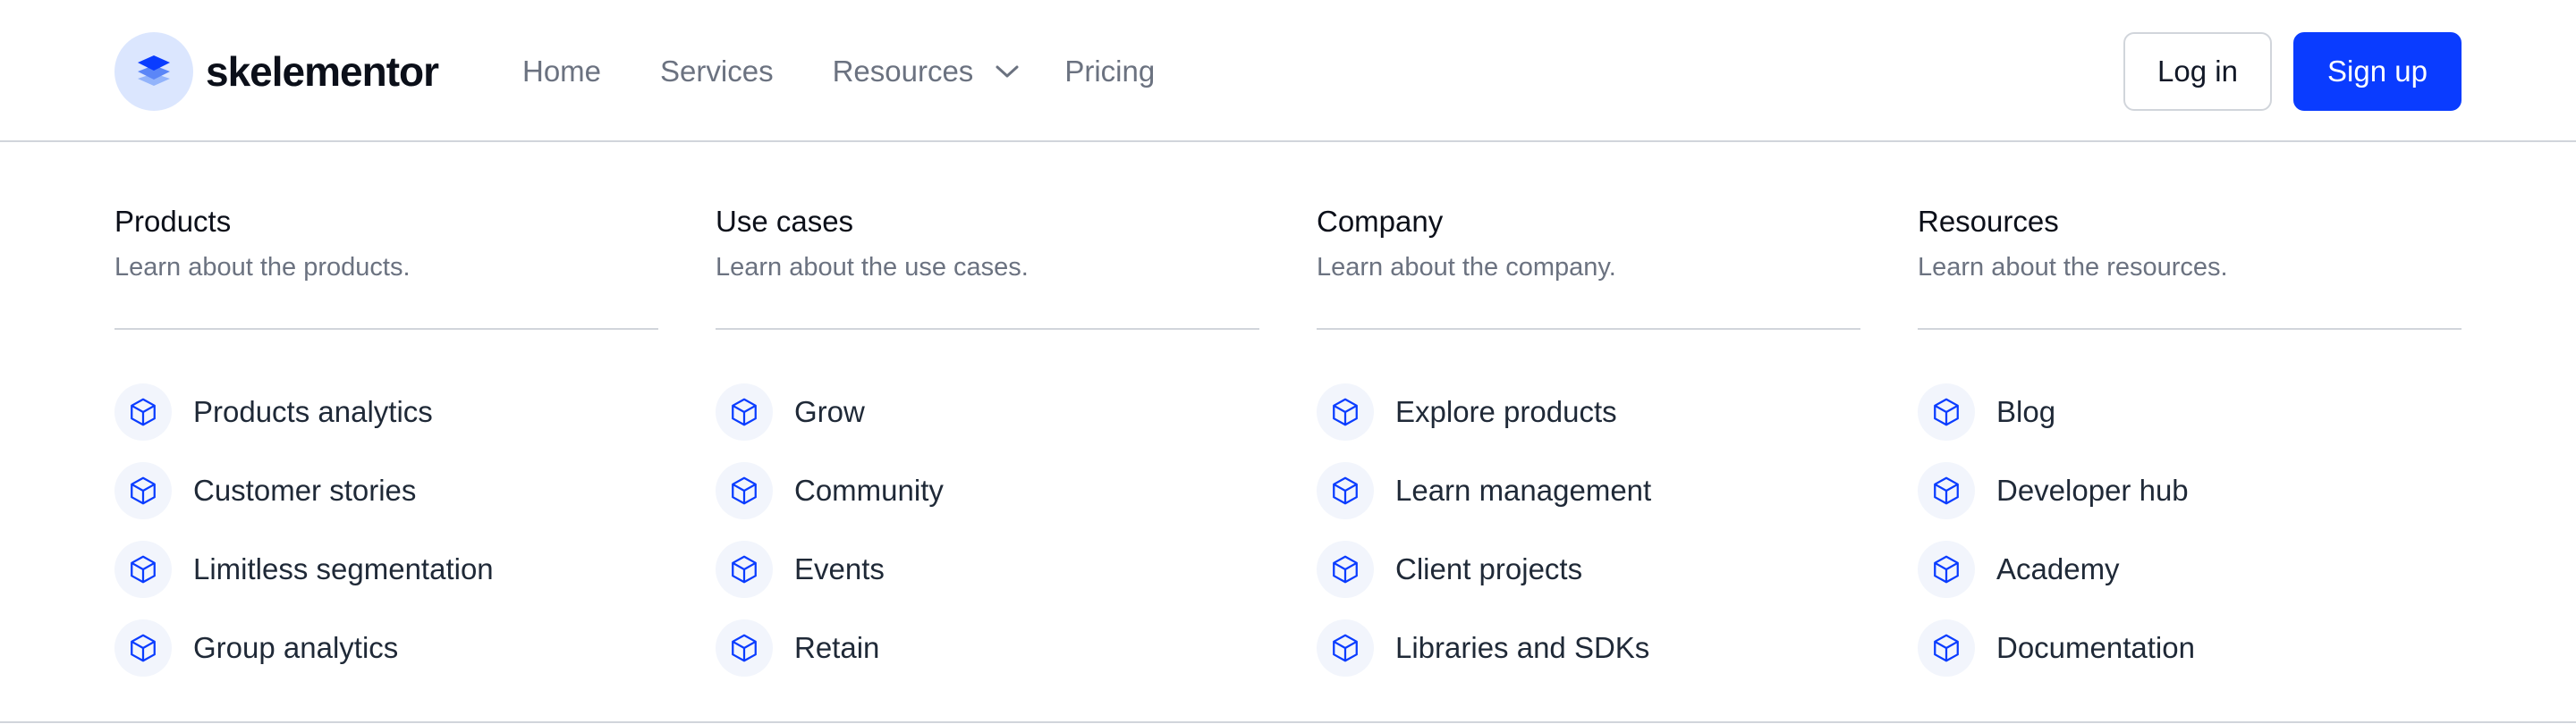 This screenshot has width=2576, height=724. I want to click on column-subtitle: Learn about the company., so click(1466, 267).